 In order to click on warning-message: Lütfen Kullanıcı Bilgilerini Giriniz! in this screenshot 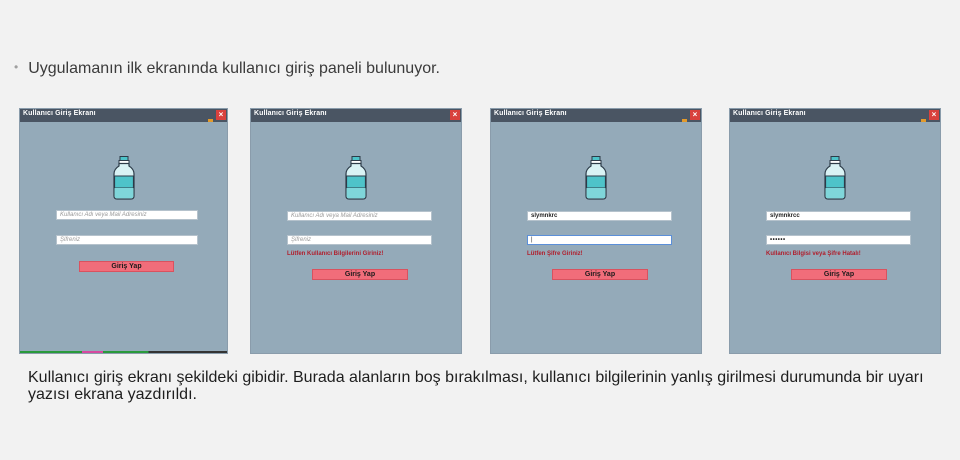, I will do `click(335, 254)`.